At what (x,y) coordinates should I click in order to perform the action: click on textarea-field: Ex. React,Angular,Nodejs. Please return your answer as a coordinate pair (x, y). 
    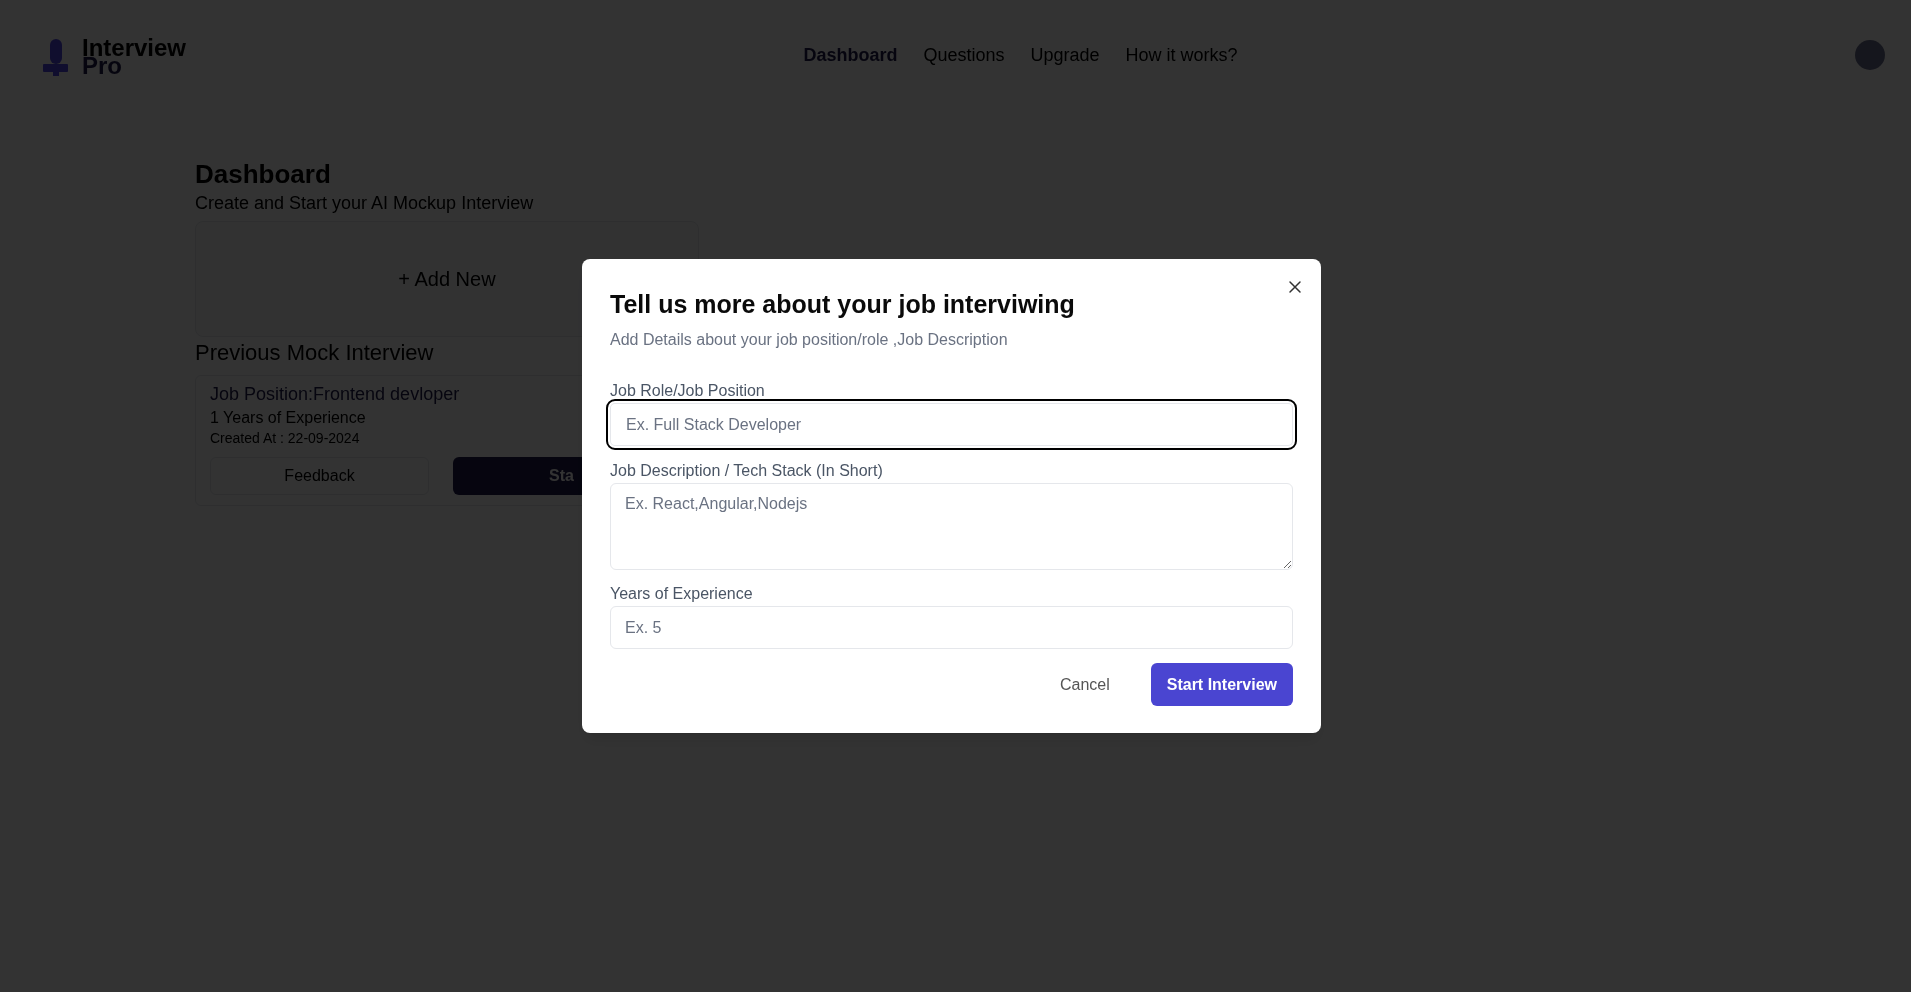
    Looking at the image, I should click on (951, 526).